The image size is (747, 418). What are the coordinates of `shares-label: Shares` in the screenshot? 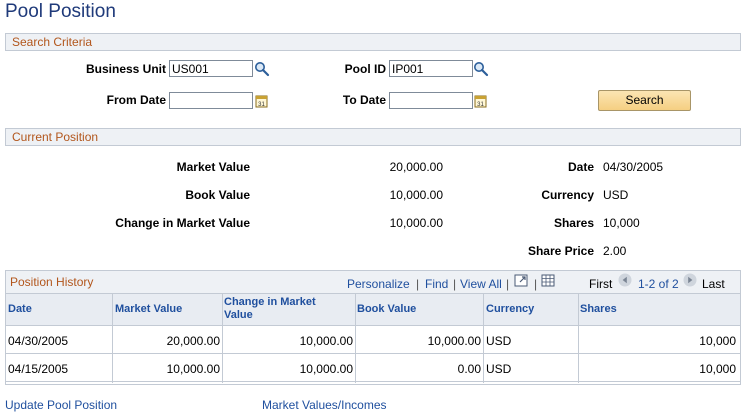 It's located at (573, 223).